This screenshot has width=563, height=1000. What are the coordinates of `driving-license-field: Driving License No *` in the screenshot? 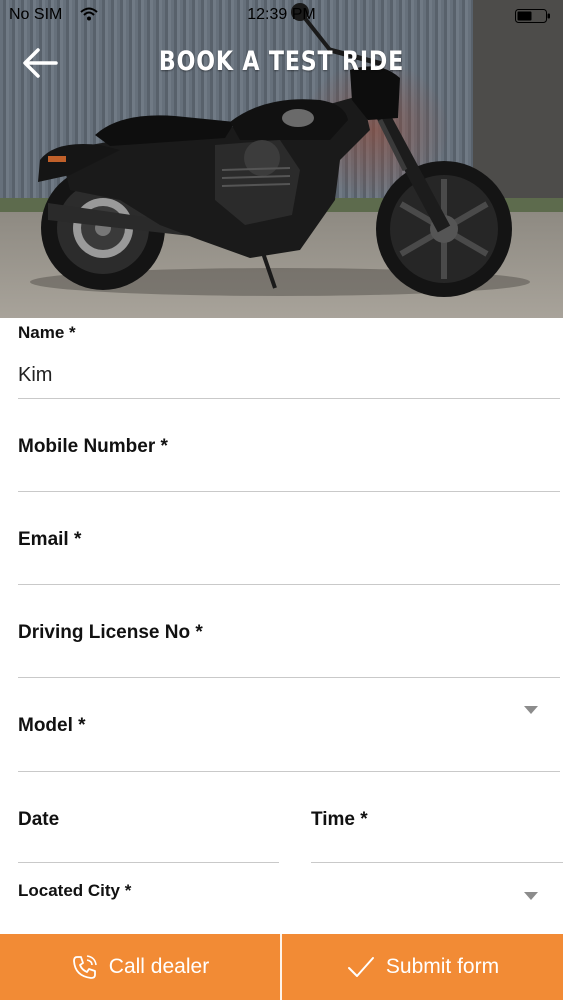 It's located at (289, 631).